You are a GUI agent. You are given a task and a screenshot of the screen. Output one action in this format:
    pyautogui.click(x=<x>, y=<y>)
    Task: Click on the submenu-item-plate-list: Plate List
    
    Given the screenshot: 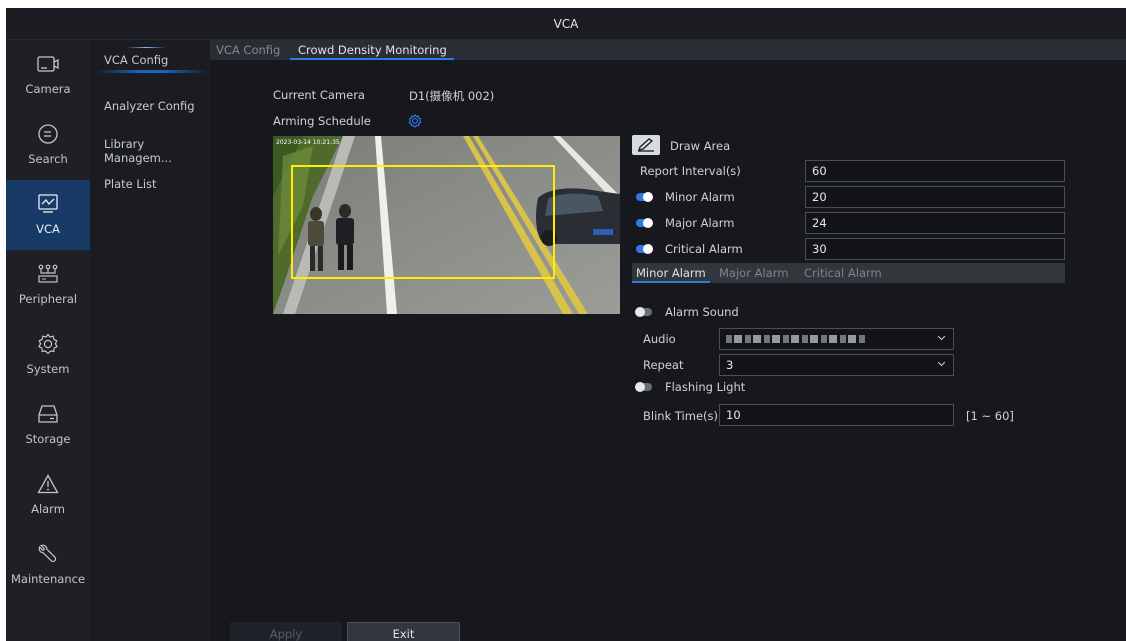 What is the action you would take?
    pyautogui.click(x=130, y=184)
    